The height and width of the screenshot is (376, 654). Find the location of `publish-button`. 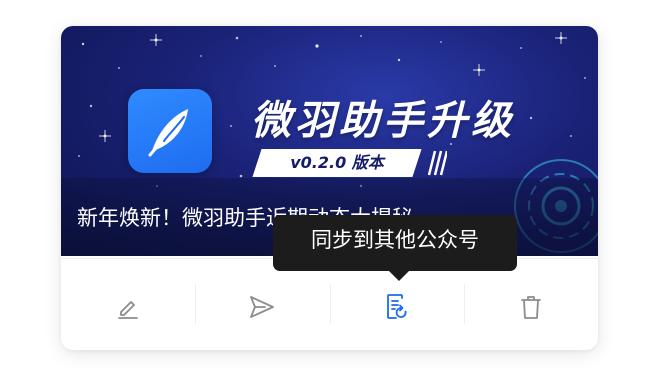

publish-button is located at coordinates (262, 307).